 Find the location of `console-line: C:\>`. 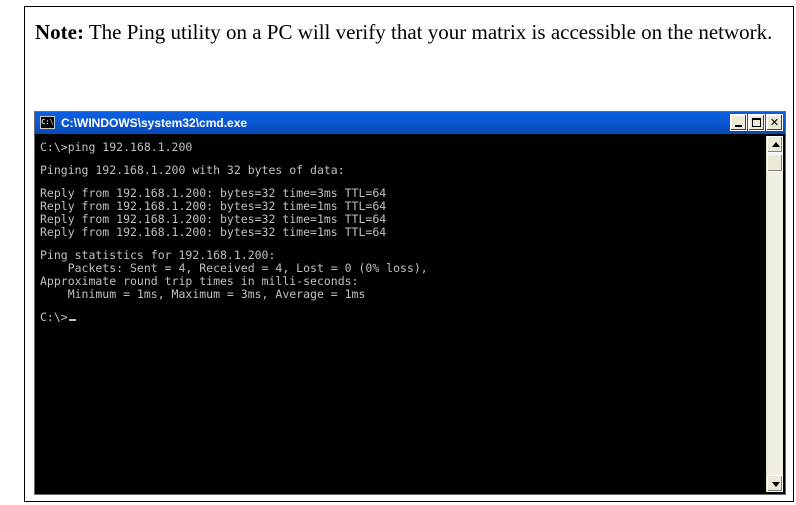

console-line: C:\> is located at coordinates (398, 317).